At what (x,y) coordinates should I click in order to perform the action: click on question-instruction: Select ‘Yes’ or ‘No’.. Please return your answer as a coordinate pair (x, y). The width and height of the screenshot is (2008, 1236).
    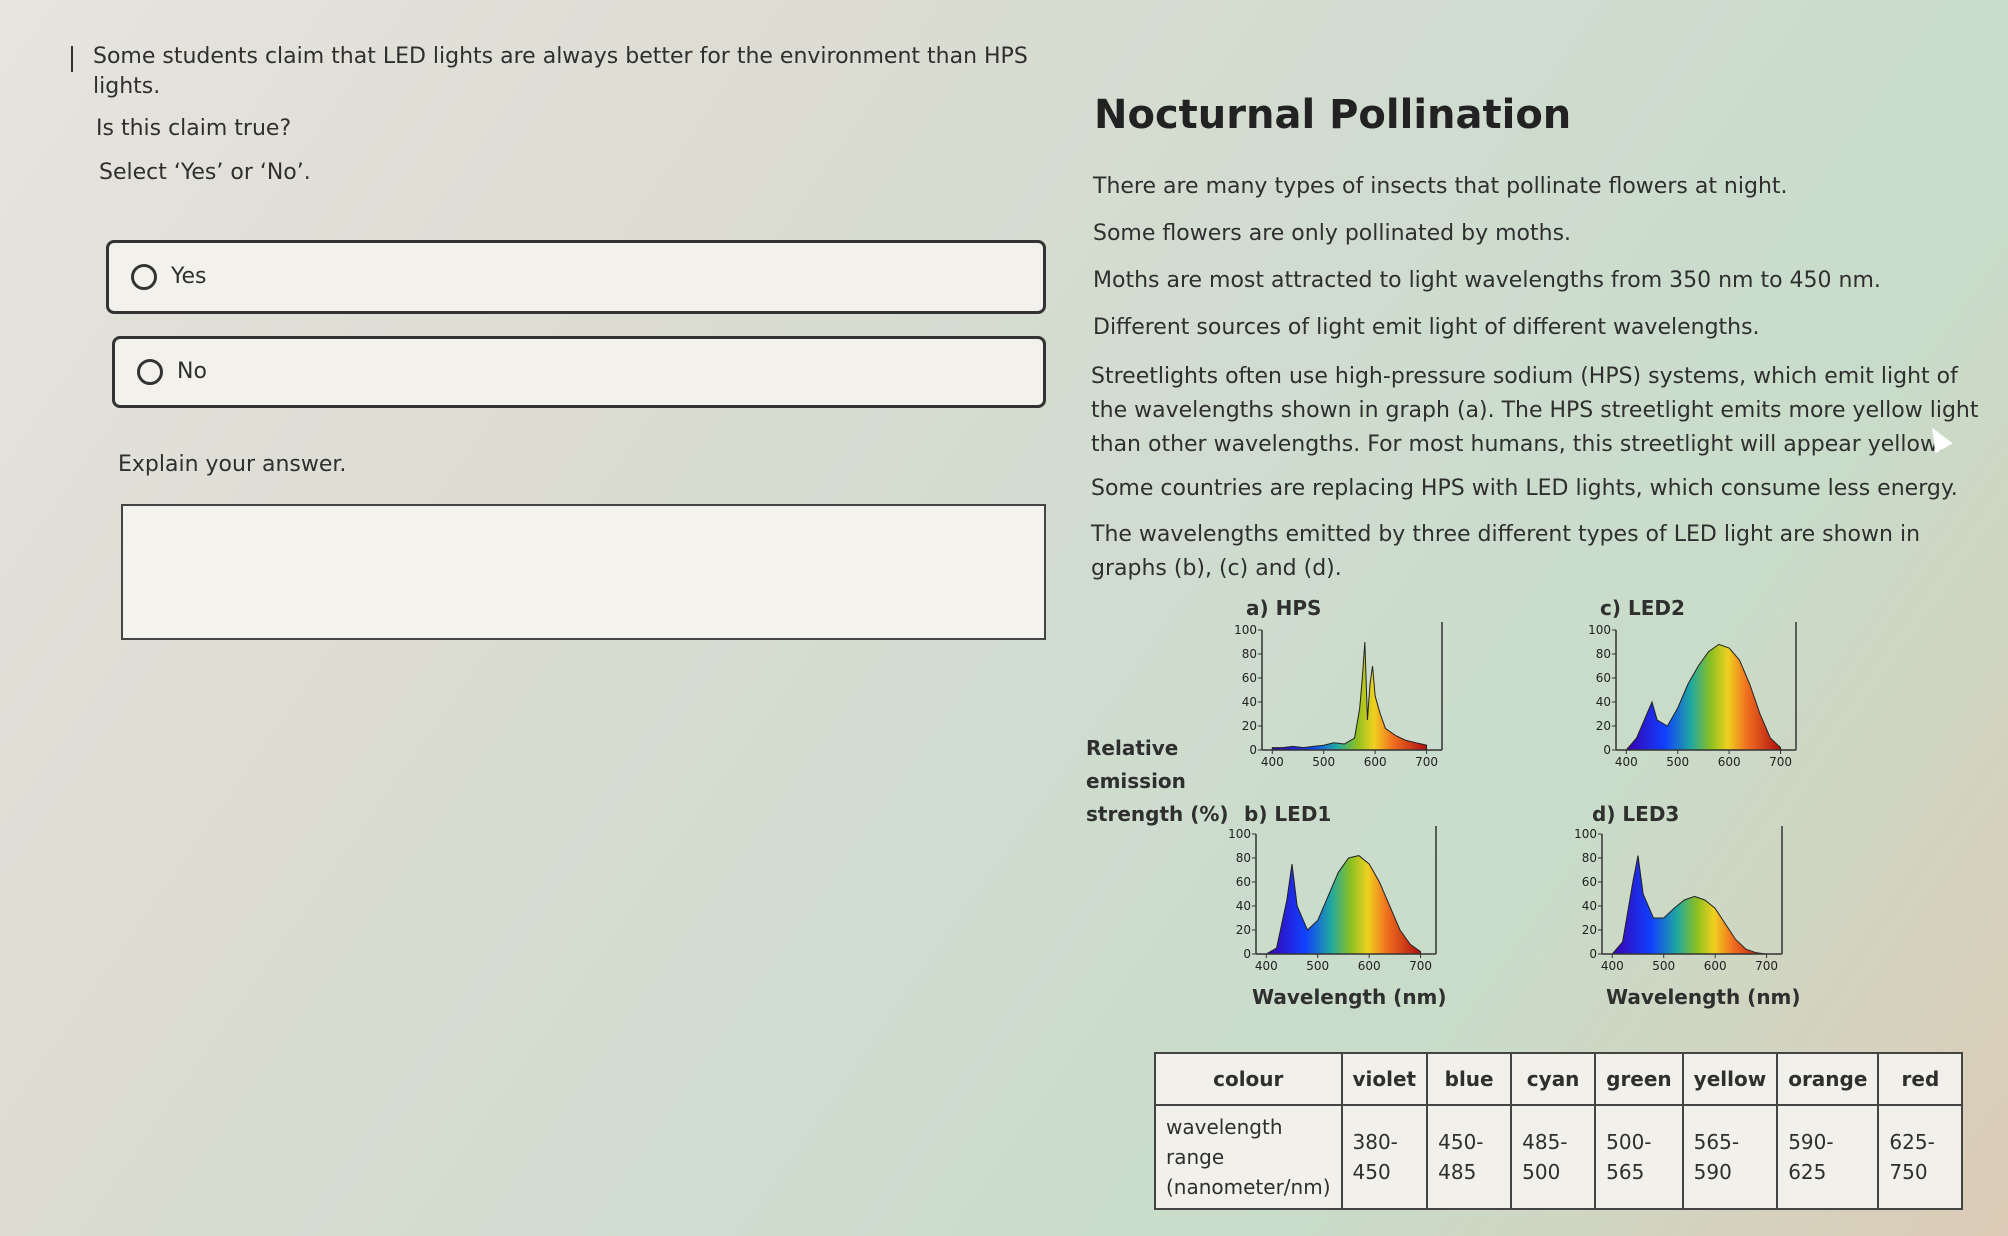
    Looking at the image, I should click on (205, 172).